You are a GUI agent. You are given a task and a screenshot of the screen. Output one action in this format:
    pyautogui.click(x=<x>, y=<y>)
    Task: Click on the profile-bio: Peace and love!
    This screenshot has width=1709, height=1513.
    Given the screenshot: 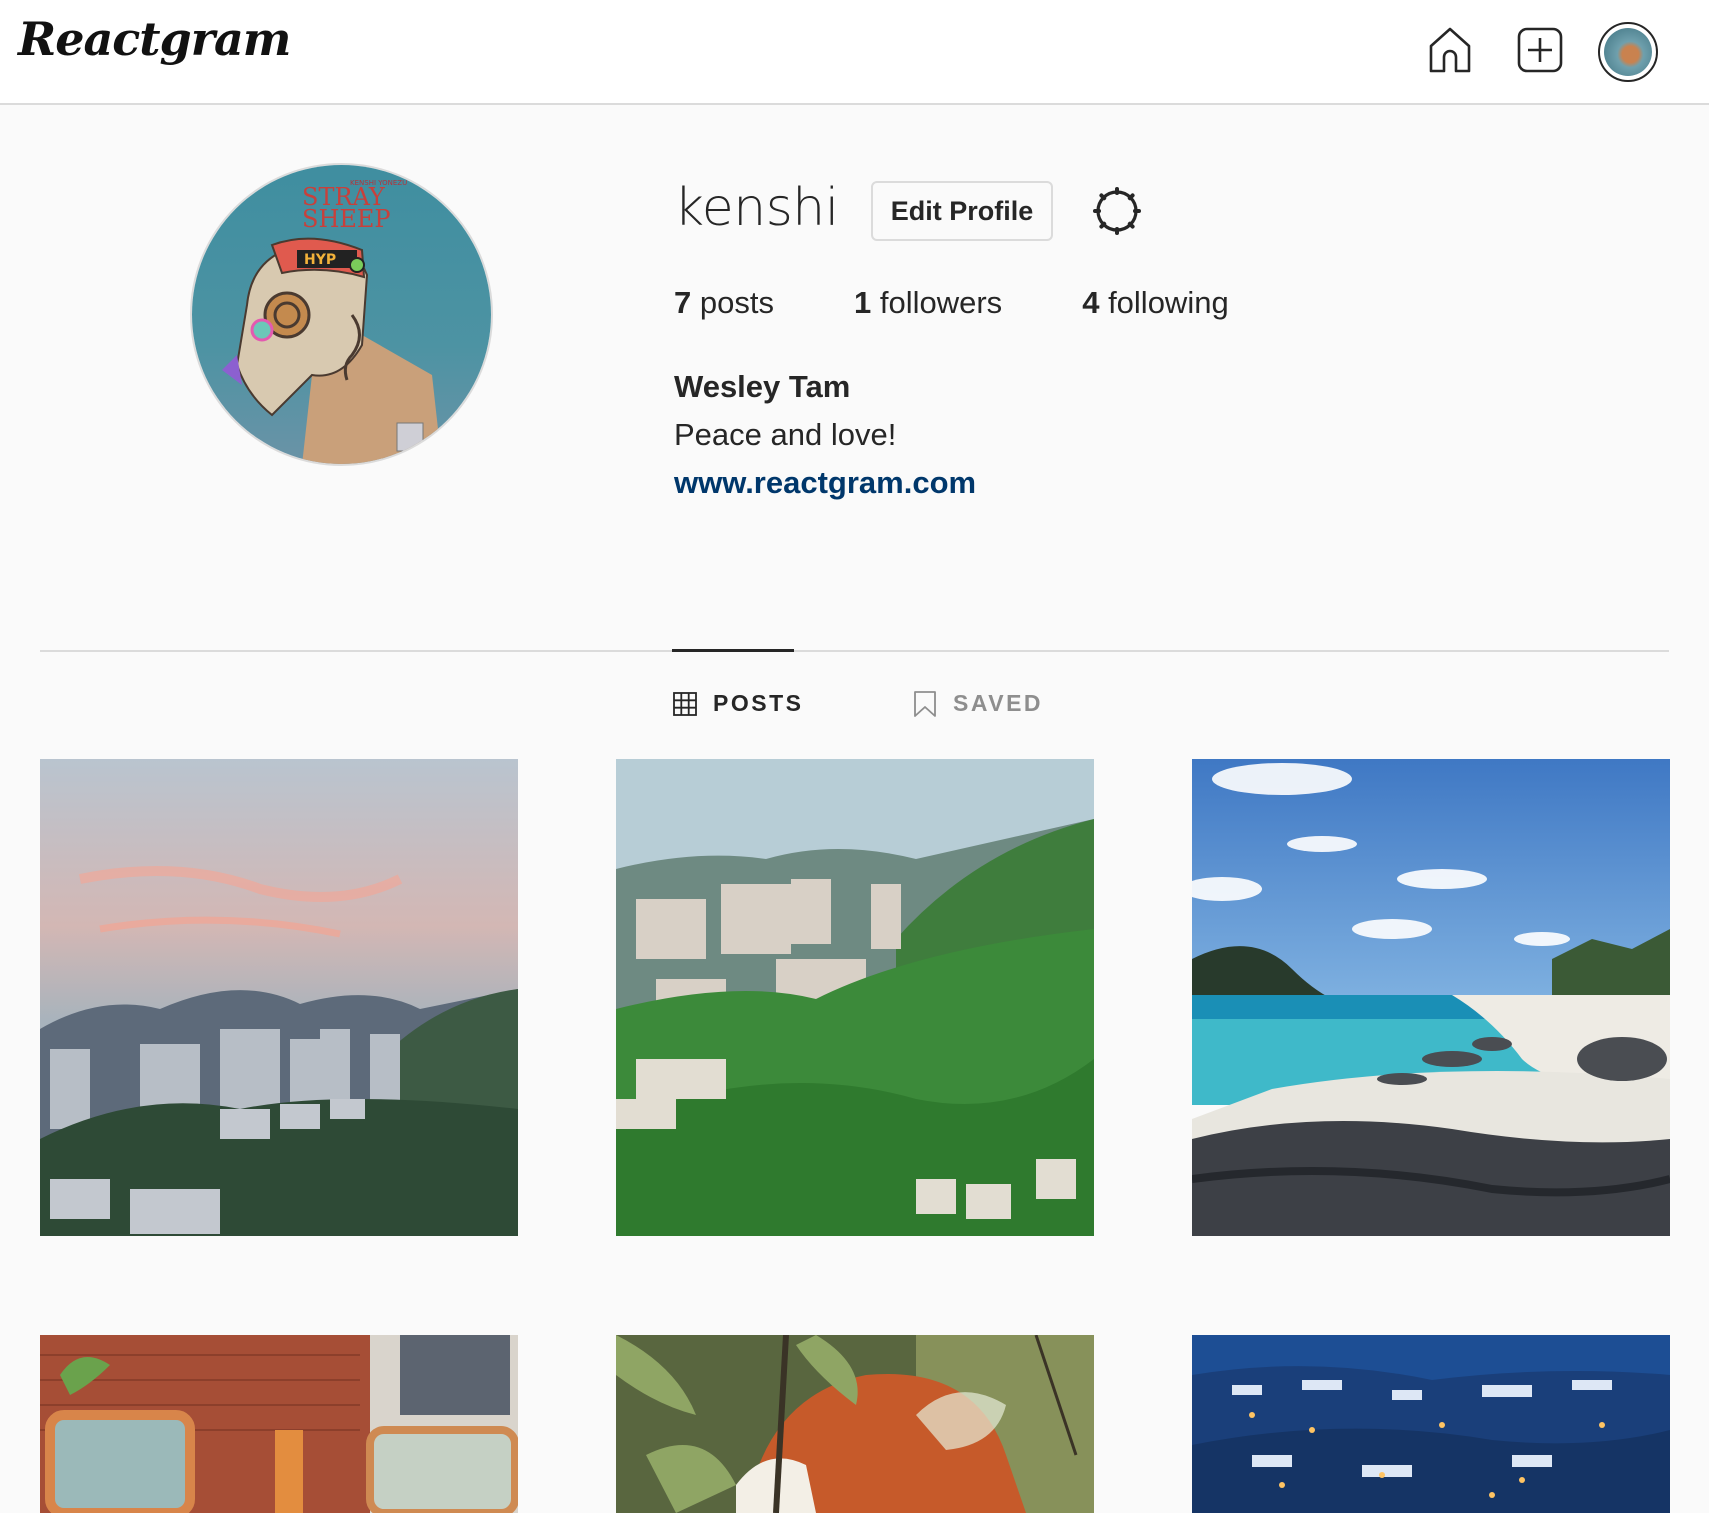 What is the action you would take?
    pyautogui.click(x=785, y=434)
    